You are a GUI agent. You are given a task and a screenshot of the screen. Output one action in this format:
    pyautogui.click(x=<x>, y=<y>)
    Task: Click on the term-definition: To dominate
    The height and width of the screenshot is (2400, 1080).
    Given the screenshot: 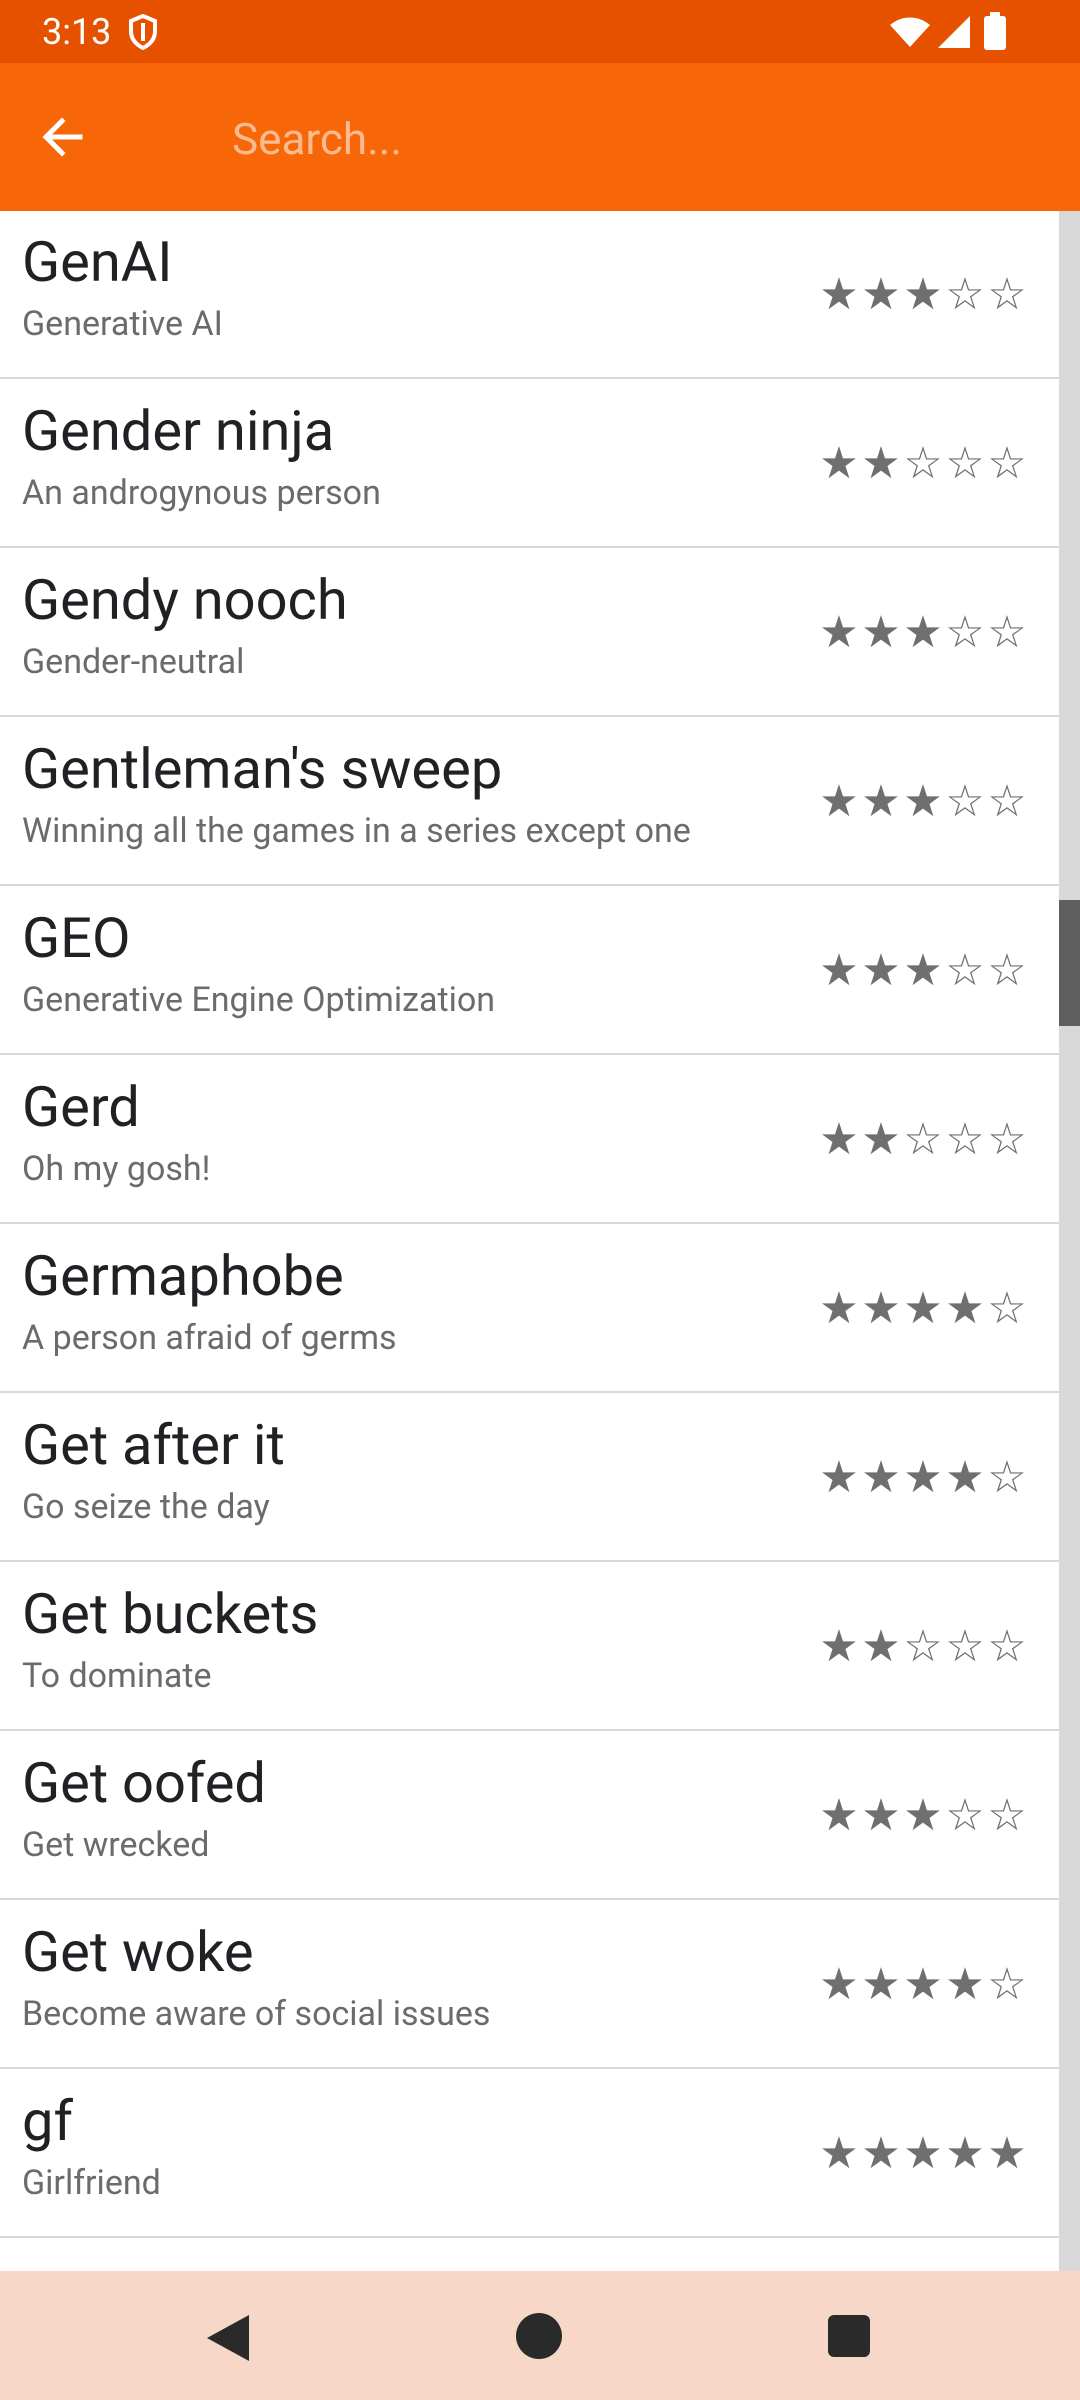 What is the action you would take?
    pyautogui.click(x=117, y=1676)
    